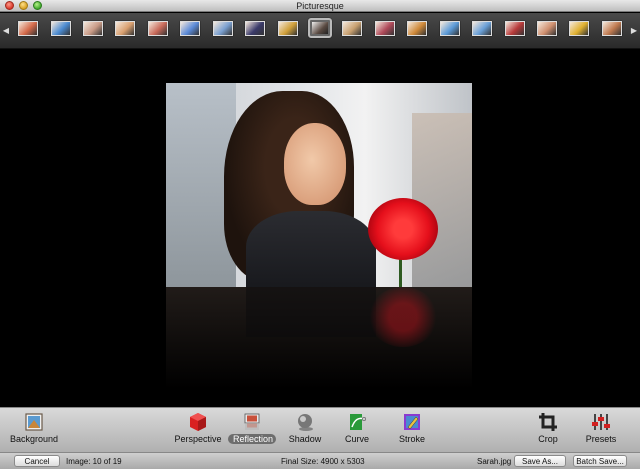 This screenshot has width=640, height=469. I want to click on stroke-button: Stroke, so click(412, 428).